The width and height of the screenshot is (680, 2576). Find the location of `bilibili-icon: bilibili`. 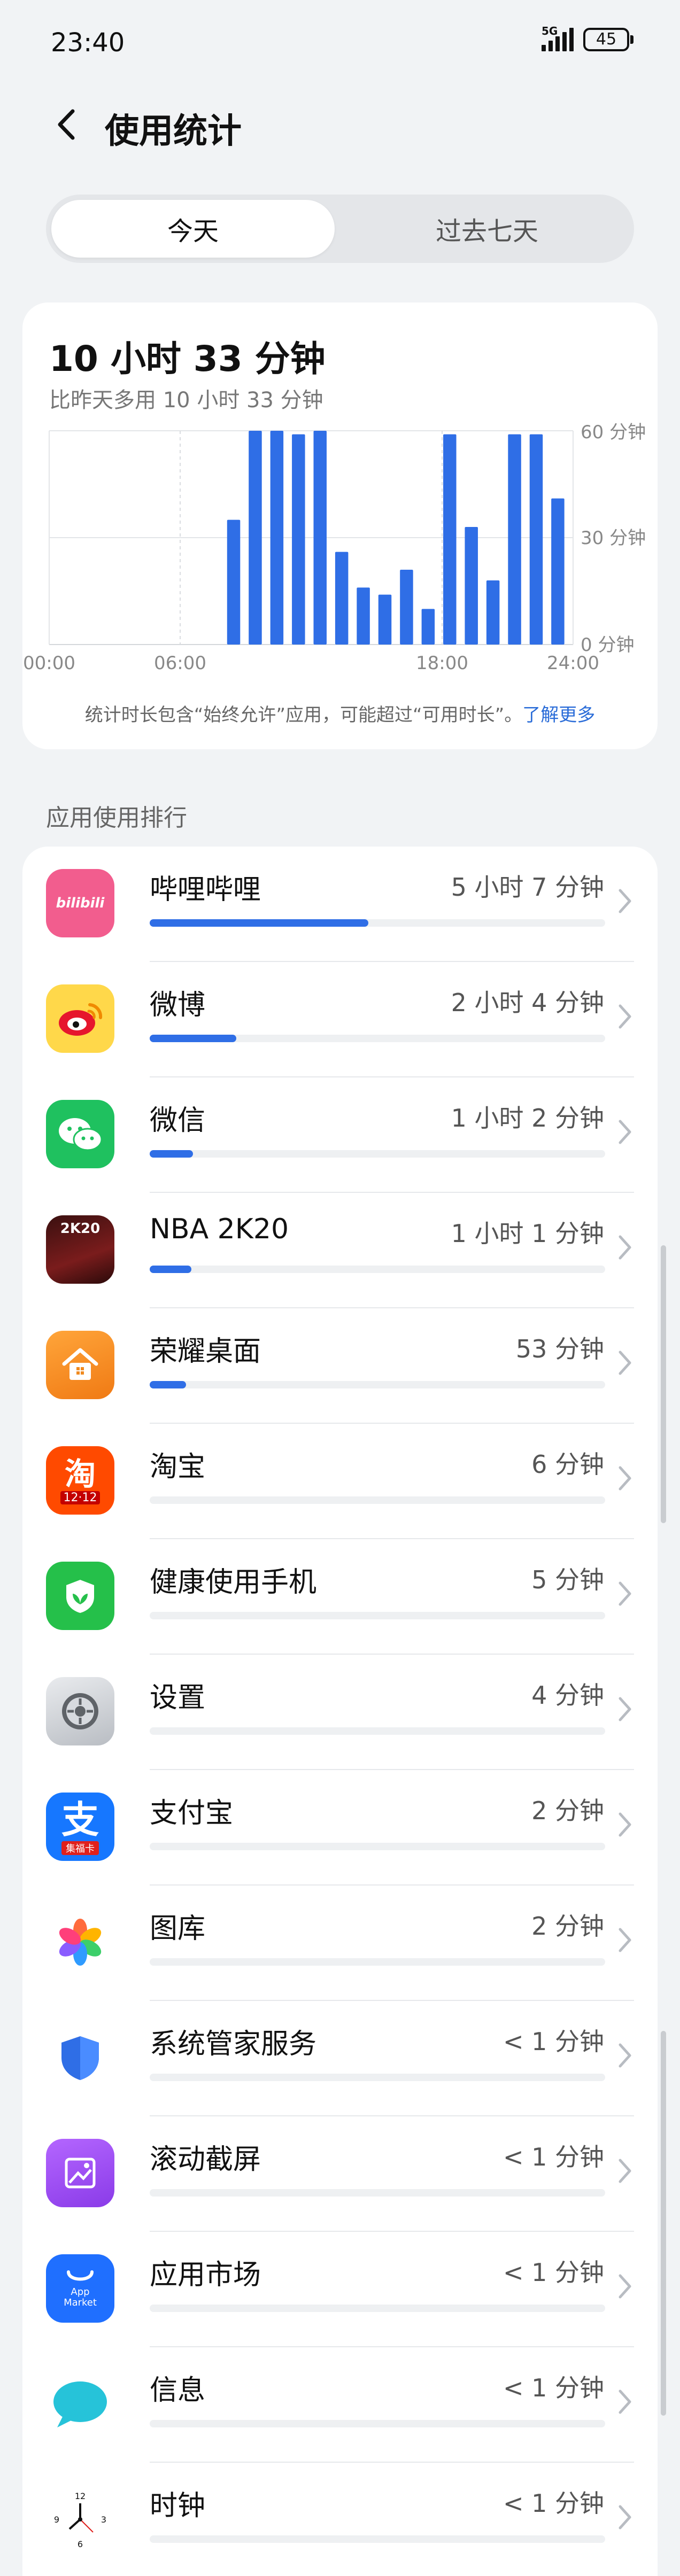

bilibili-icon: bilibili is located at coordinates (80, 903).